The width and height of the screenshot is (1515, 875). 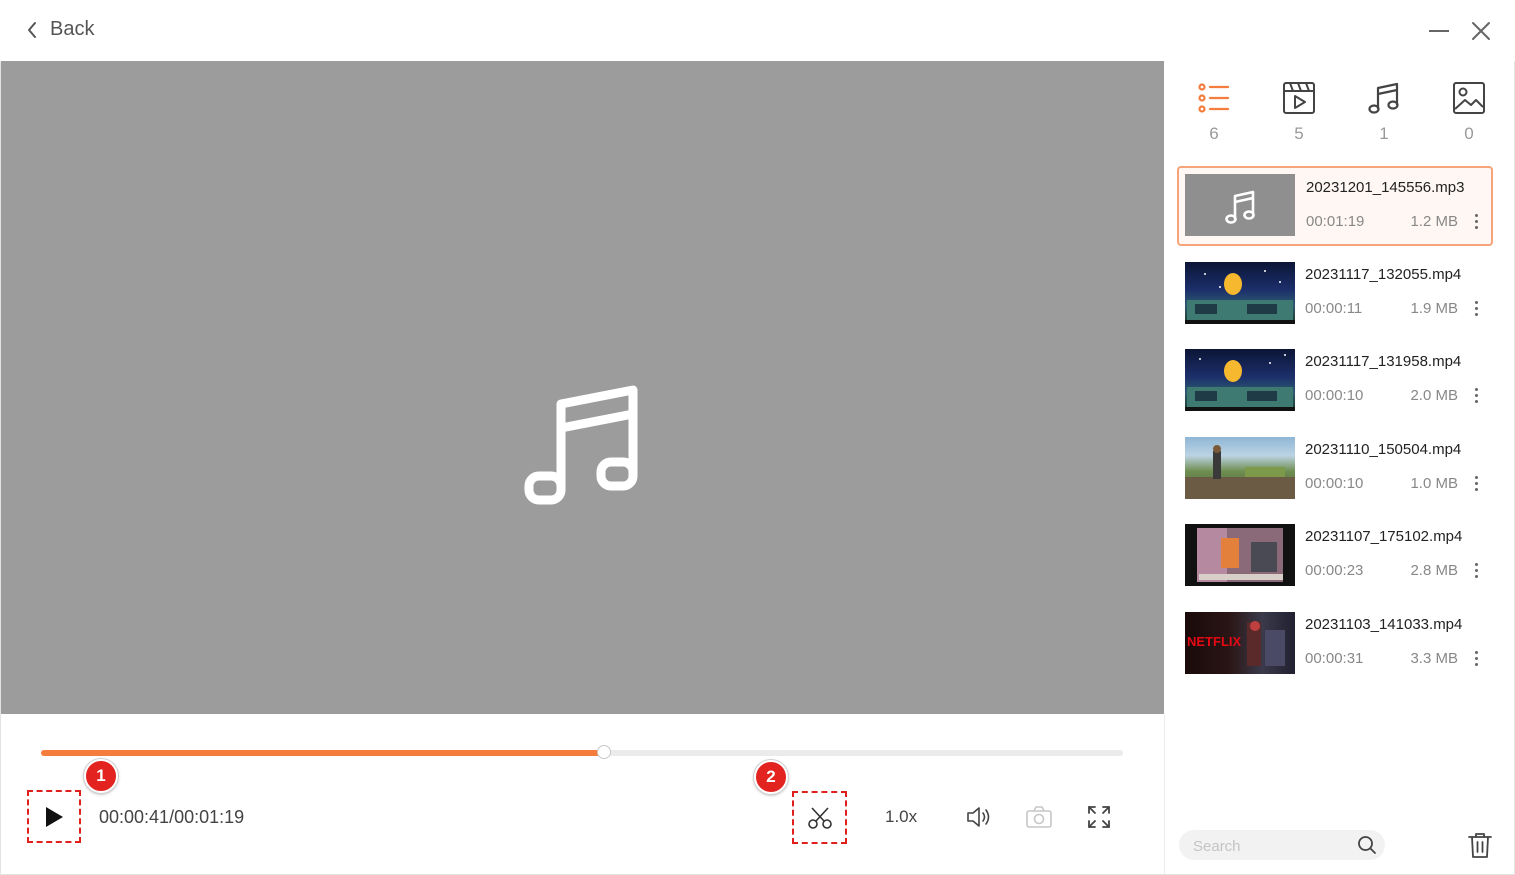 I want to click on file-size: 2.8 MB, so click(x=1434, y=570).